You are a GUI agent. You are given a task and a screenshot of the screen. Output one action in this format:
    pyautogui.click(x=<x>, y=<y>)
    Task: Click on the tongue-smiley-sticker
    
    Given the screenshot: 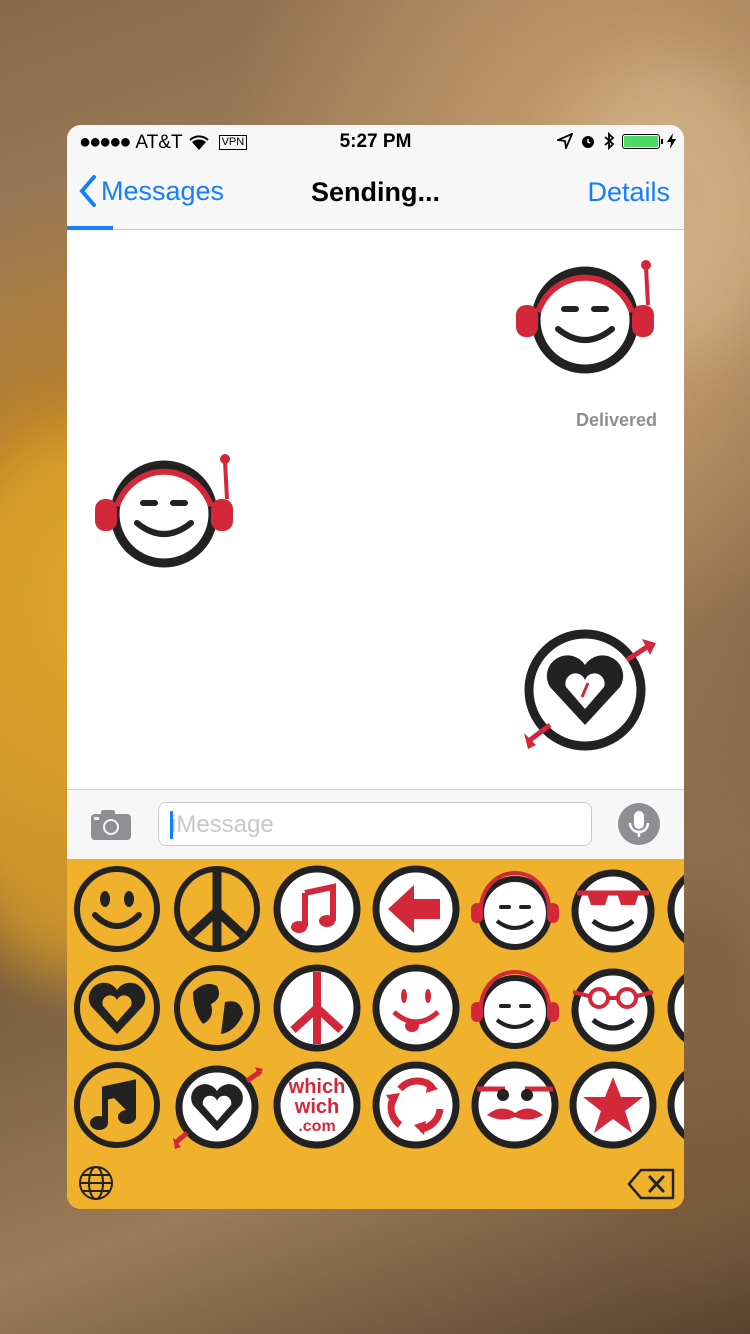 What is the action you would take?
    pyautogui.click(x=416, y=1008)
    